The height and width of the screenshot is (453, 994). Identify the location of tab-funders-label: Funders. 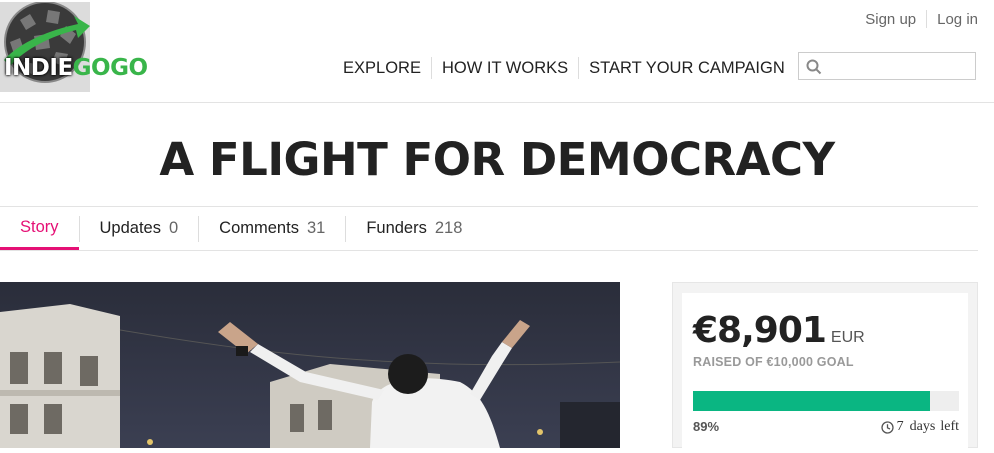
(396, 228).